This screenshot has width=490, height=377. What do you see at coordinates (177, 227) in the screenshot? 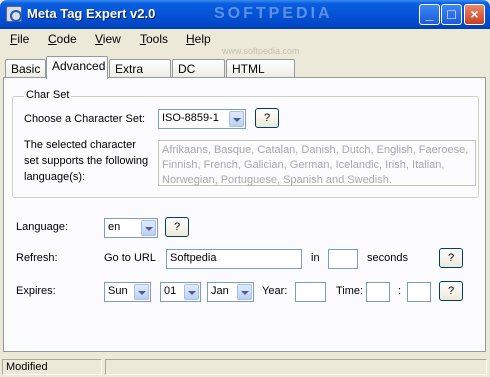
I see `language-help-button: ?` at bounding box center [177, 227].